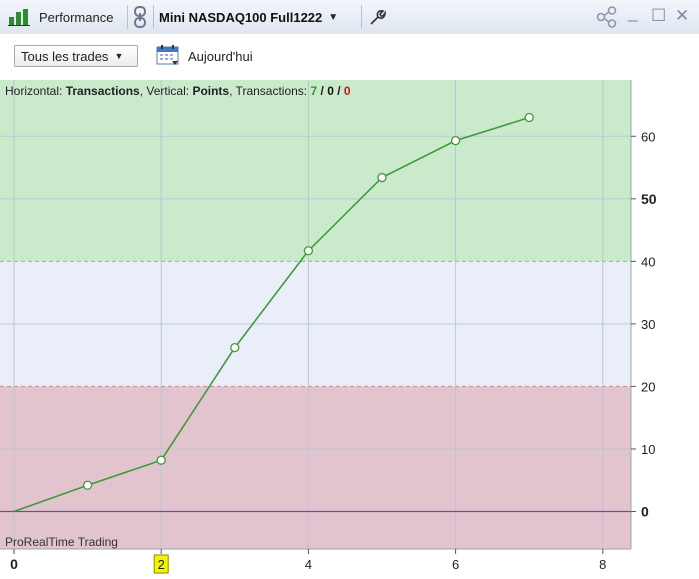 The image size is (699, 579). Describe the element at coordinates (649, 199) in the screenshot. I see `y-tick-label: 50` at that location.